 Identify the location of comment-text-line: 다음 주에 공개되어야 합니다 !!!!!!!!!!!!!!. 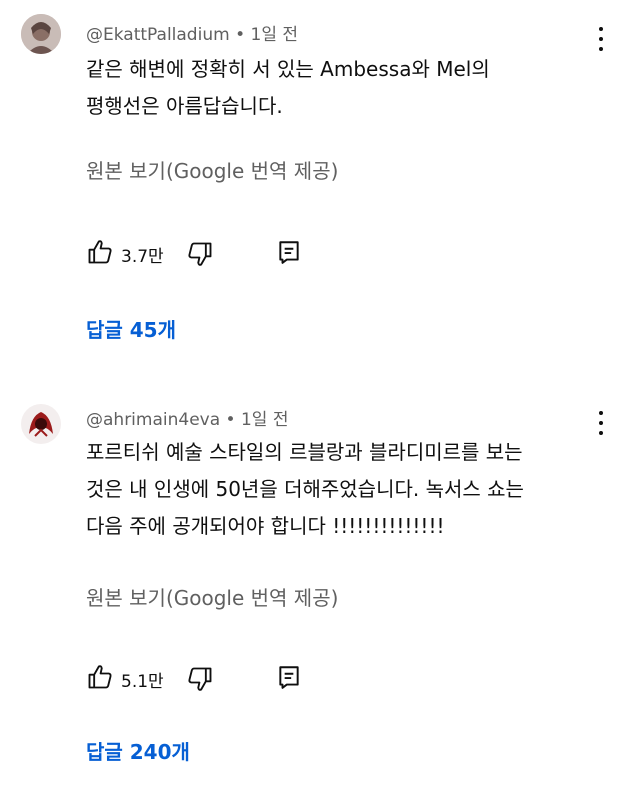
(265, 526).